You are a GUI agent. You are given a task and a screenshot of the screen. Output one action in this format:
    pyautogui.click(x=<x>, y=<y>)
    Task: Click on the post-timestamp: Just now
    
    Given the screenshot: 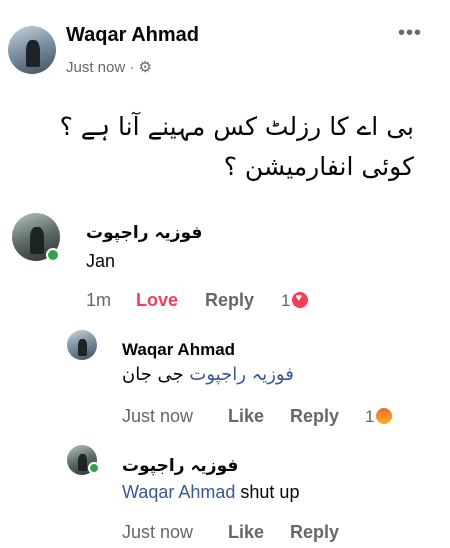 What is the action you would take?
    pyautogui.click(x=95, y=67)
    